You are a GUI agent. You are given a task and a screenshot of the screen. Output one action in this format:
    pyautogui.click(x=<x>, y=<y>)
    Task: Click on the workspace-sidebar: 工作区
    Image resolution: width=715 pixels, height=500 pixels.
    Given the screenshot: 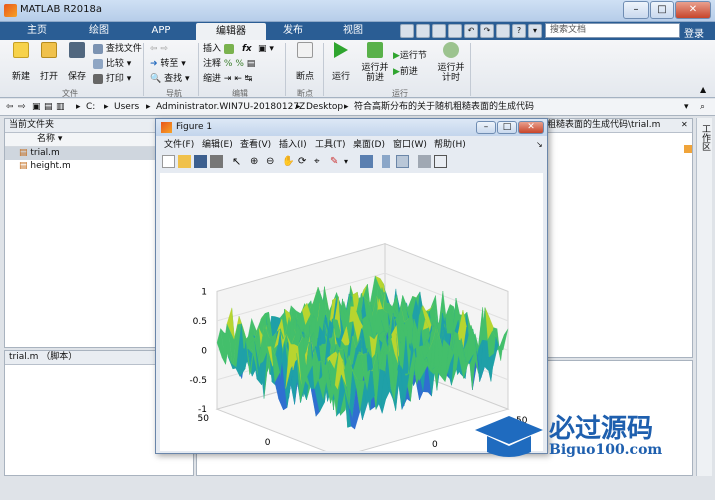 What is the action you would take?
    pyautogui.click(x=704, y=297)
    